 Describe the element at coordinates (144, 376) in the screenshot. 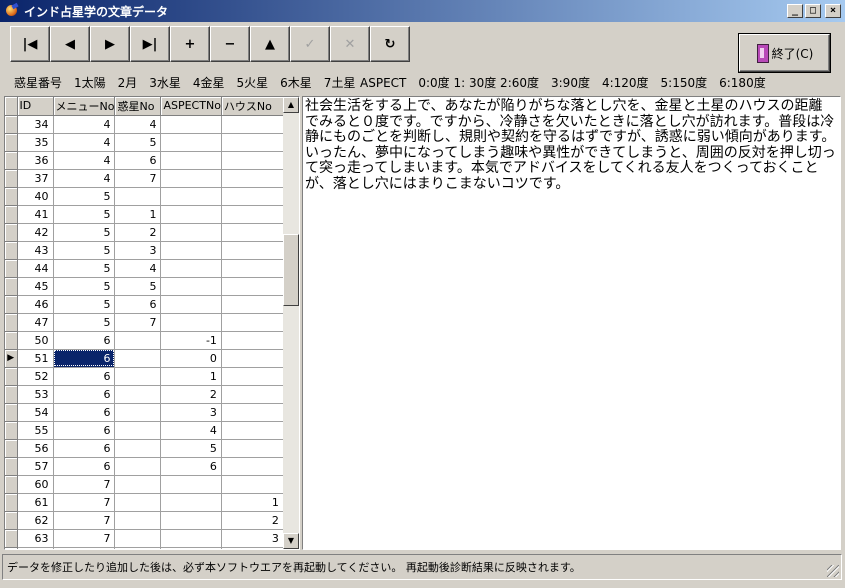

I see `table-row: 52 6 1` at that location.